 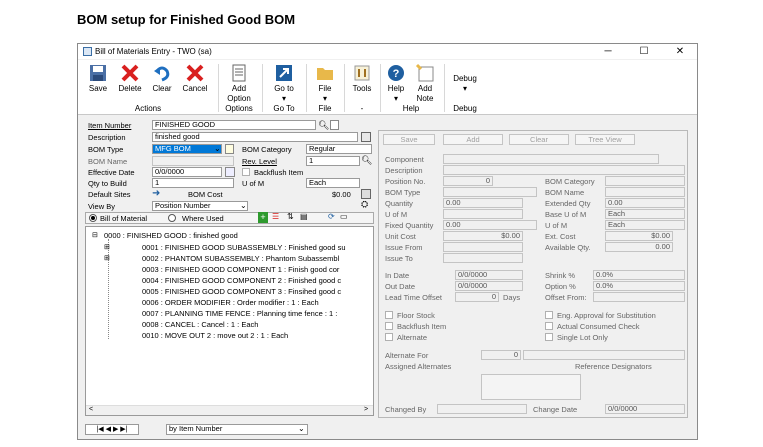 What do you see at coordinates (200, 206) in the screenshot?
I see `view-by-select: Position Number` at bounding box center [200, 206].